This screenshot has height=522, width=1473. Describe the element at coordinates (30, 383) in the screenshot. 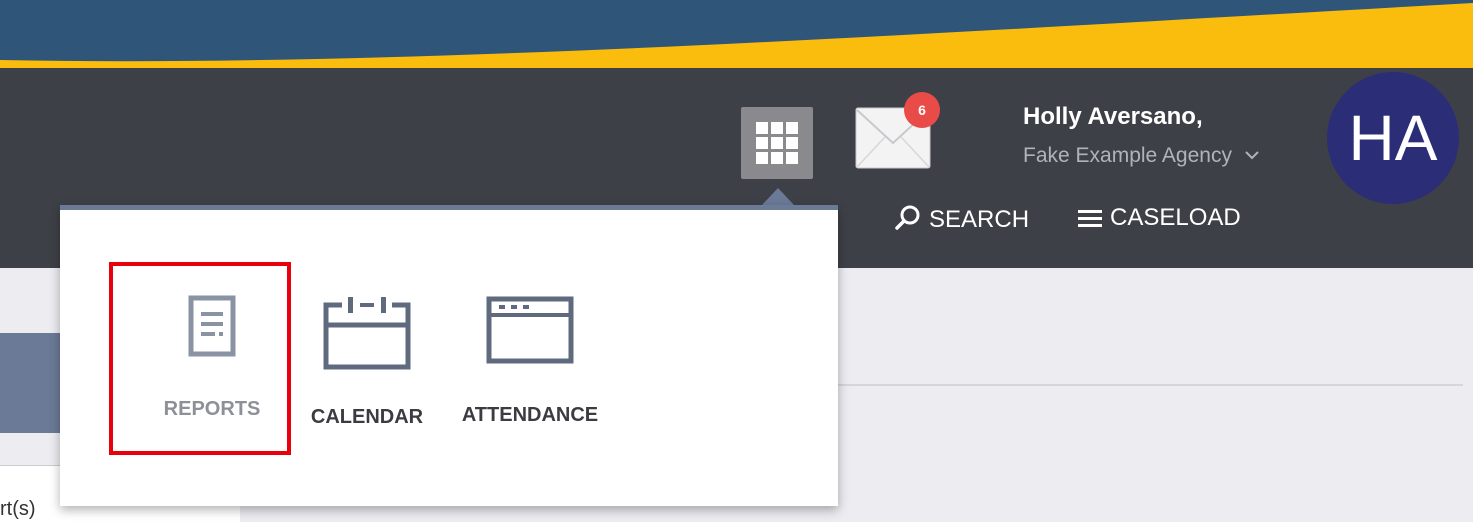

I see `side-panel-header` at that location.